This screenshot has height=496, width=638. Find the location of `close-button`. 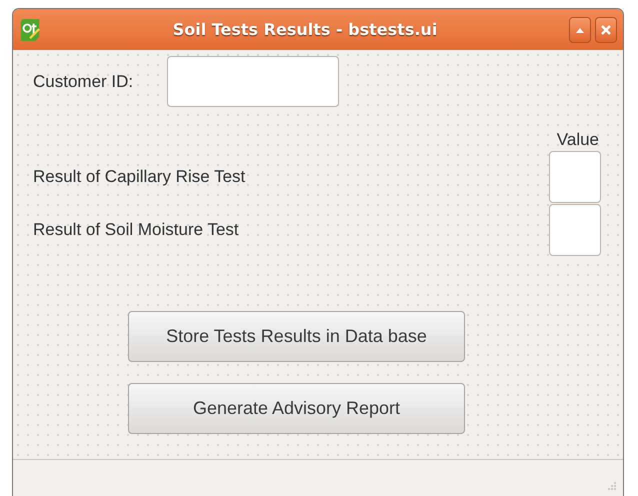

close-button is located at coordinates (606, 29).